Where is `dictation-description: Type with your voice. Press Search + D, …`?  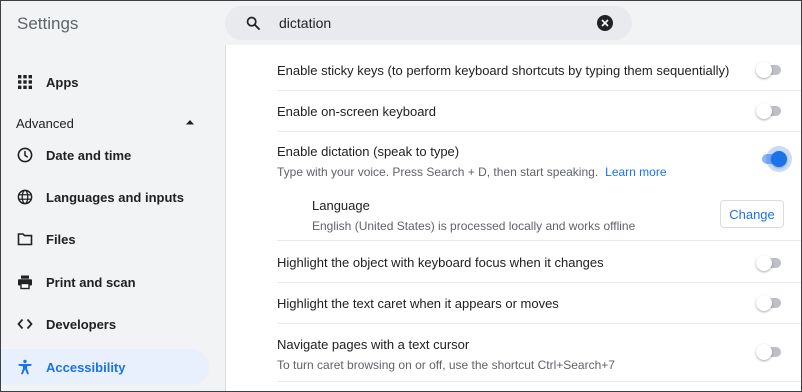 dictation-description: Type with your voice. Press Search + D, … is located at coordinates (438, 172).